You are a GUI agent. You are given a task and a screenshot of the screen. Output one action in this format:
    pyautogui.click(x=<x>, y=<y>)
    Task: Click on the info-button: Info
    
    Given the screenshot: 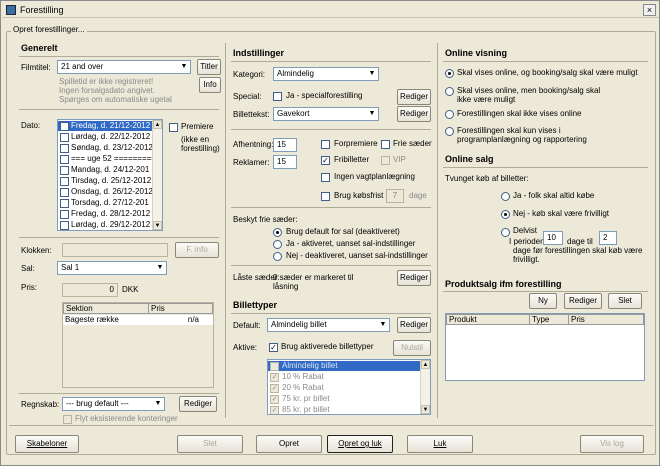 What is the action you would take?
    pyautogui.click(x=210, y=85)
    